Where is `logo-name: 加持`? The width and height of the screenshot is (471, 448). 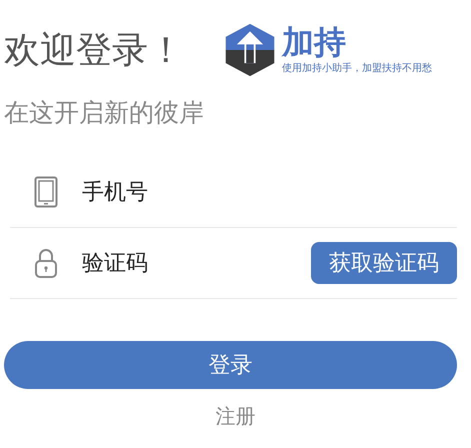 logo-name: 加持 is located at coordinates (314, 43).